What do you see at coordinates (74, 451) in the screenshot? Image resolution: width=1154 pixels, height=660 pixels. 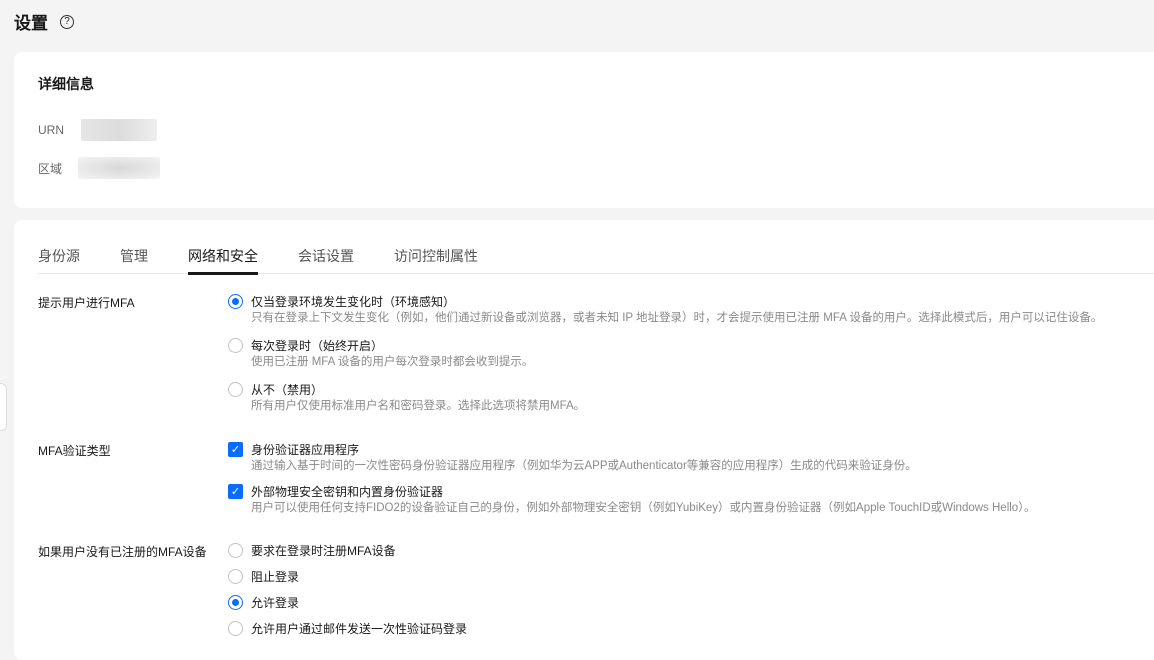 I see `mfa-type-label: MFA验证类型` at bounding box center [74, 451].